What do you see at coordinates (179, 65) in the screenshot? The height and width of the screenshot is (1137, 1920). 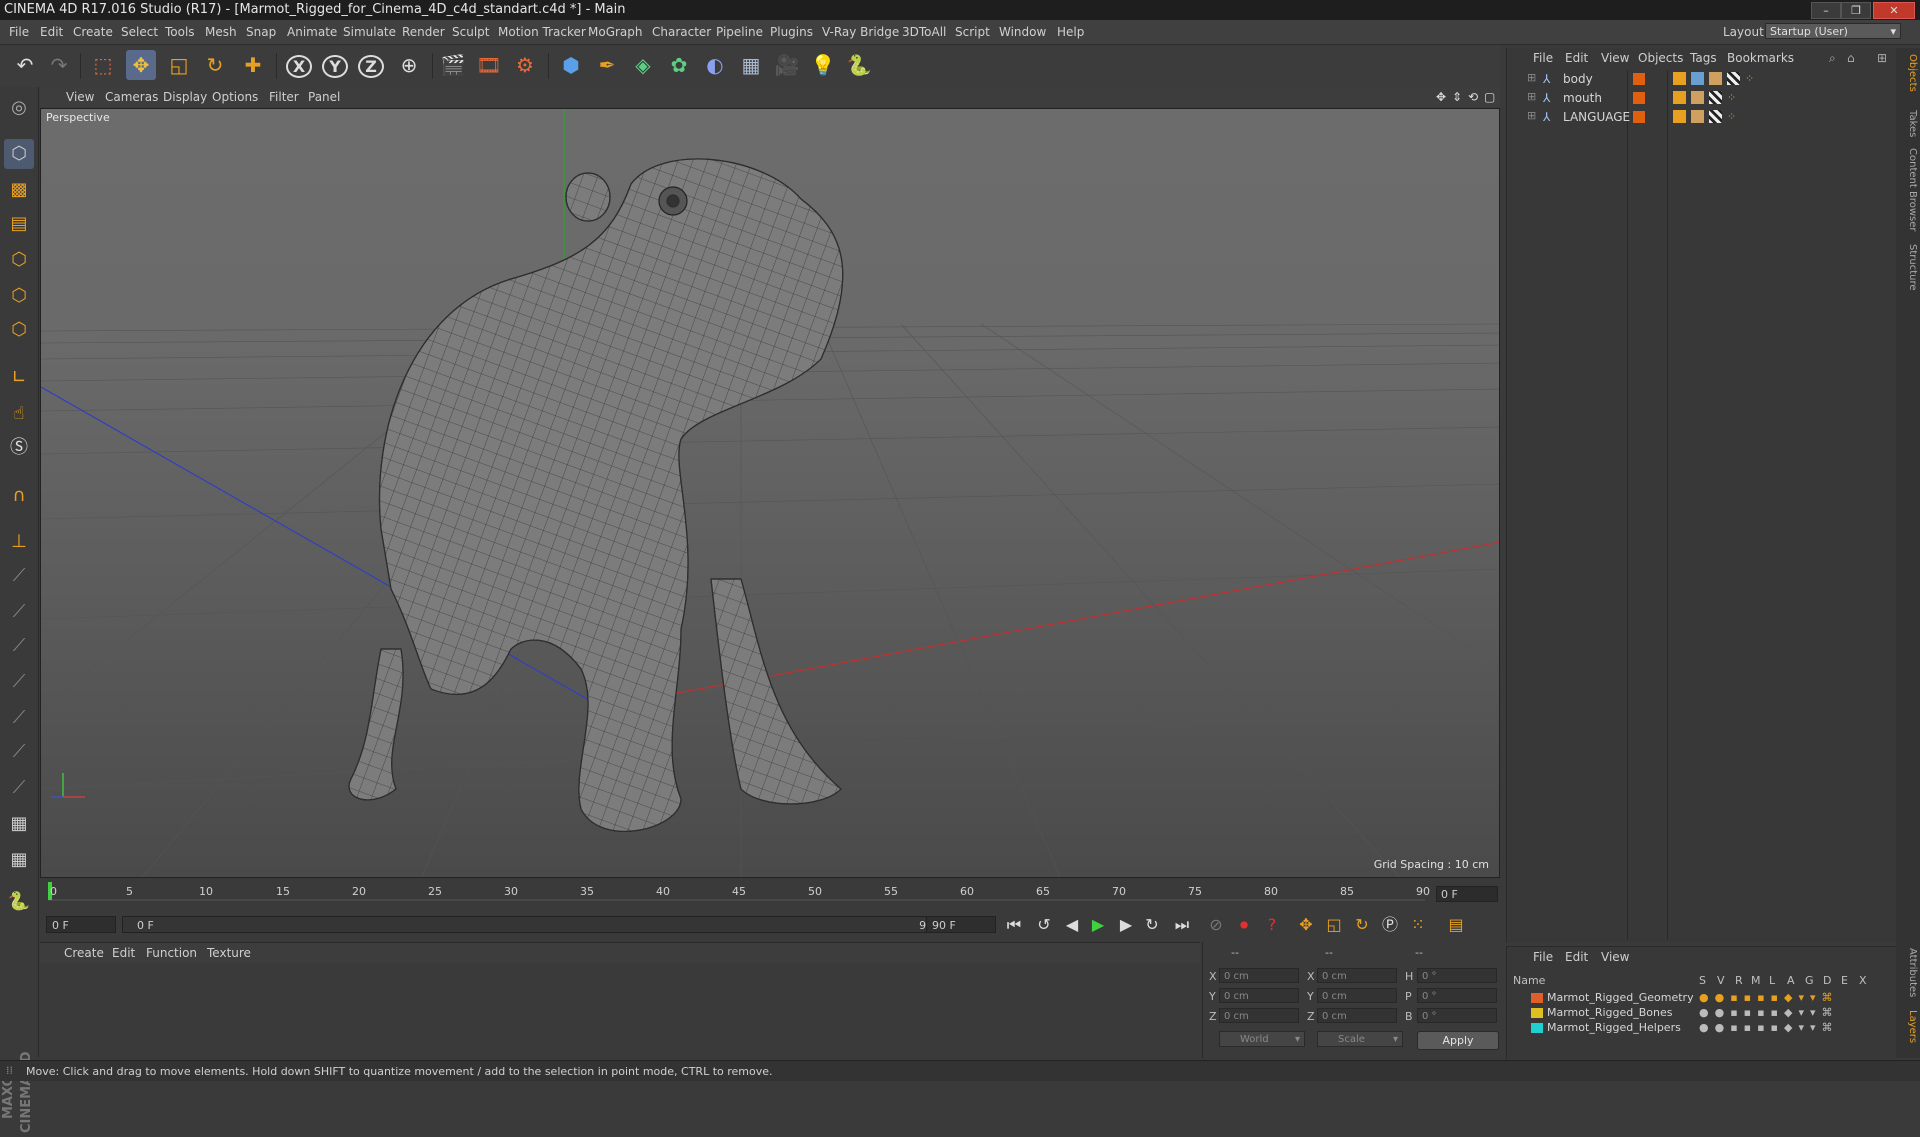 I see `scale-icon: ◱` at bounding box center [179, 65].